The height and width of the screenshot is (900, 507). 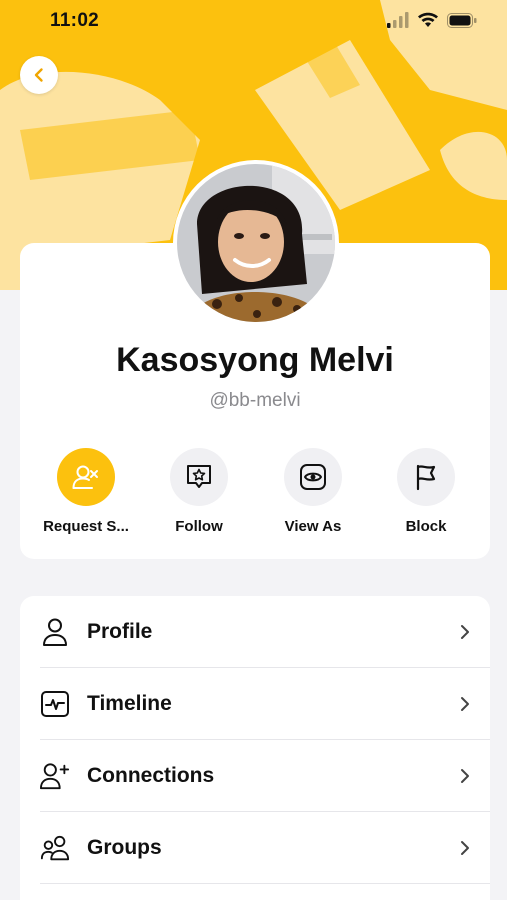 I want to click on menu-label: Profile, so click(x=120, y=631).